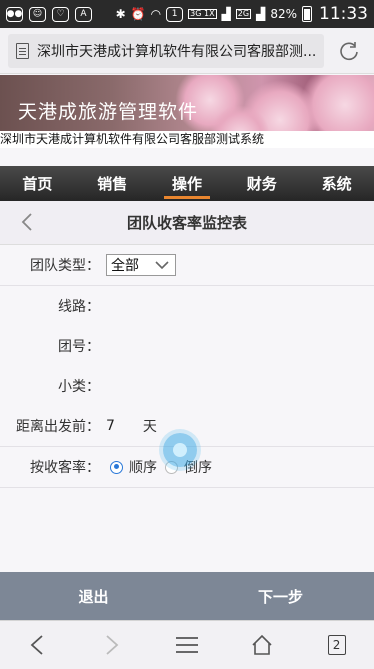 The height and width of the screenshot is (669, 374). I want to click on route-row: 线路：, so click(187, 306).